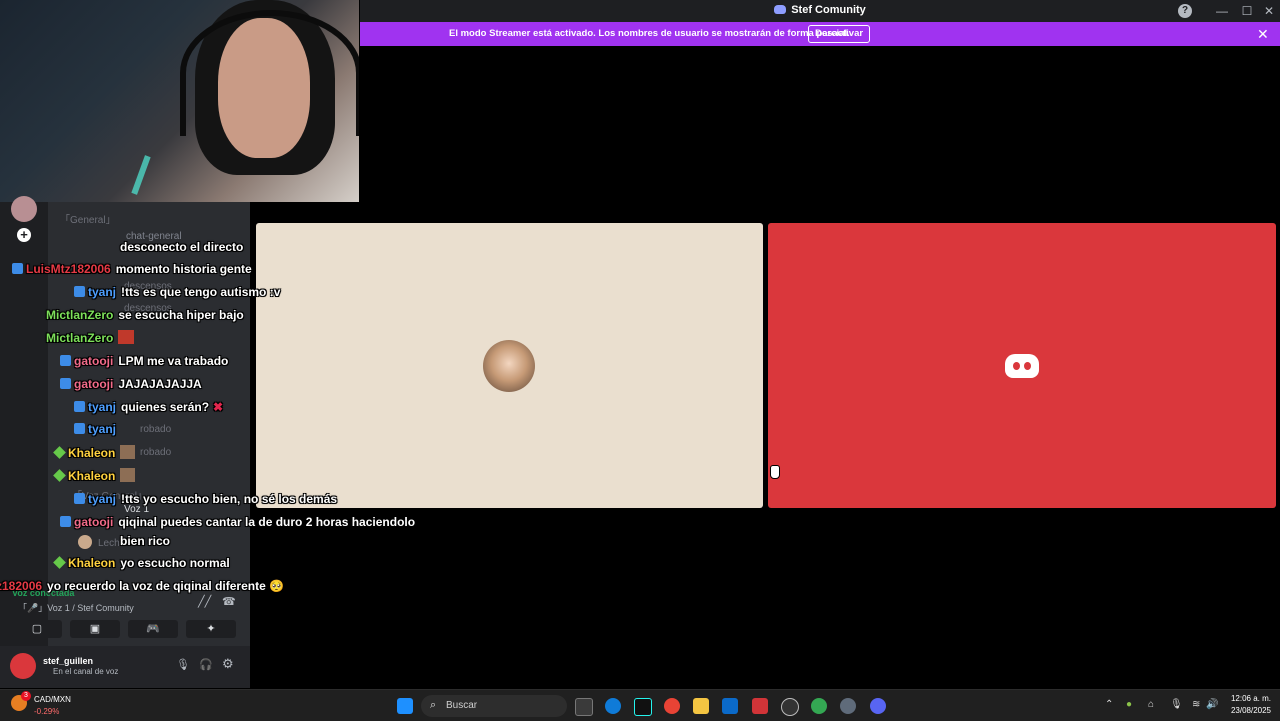  Describe the element at coordinates (218, 407) in the screenshot. I see `cross-emote-icon: ✖` at that location.